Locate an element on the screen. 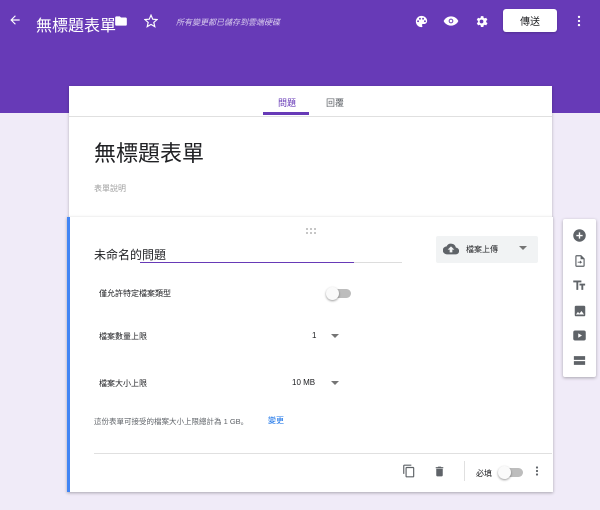 This screenshot has width=600, height=510. tab-questions: 問題 is located at coordinates (287, 102).